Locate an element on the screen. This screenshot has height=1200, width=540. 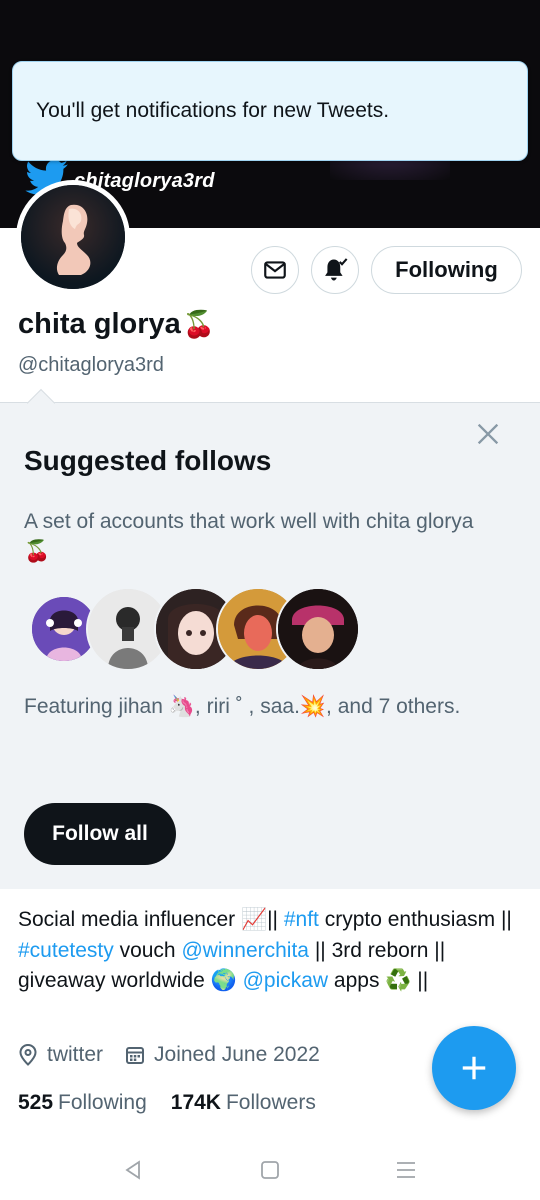
profile-meta: twitter Joined June 2022 is located at coordinates (180, 1055).